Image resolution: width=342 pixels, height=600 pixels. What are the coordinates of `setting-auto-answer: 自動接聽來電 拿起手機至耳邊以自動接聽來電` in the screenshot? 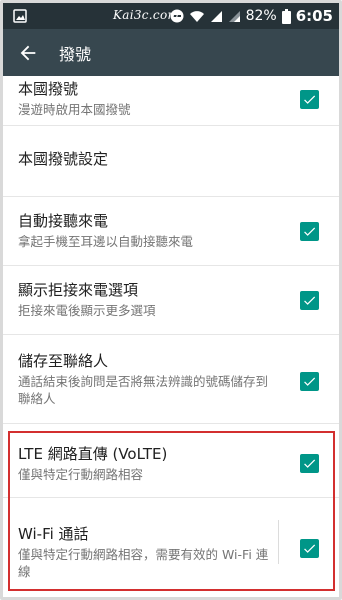 It's located at (171, 231).